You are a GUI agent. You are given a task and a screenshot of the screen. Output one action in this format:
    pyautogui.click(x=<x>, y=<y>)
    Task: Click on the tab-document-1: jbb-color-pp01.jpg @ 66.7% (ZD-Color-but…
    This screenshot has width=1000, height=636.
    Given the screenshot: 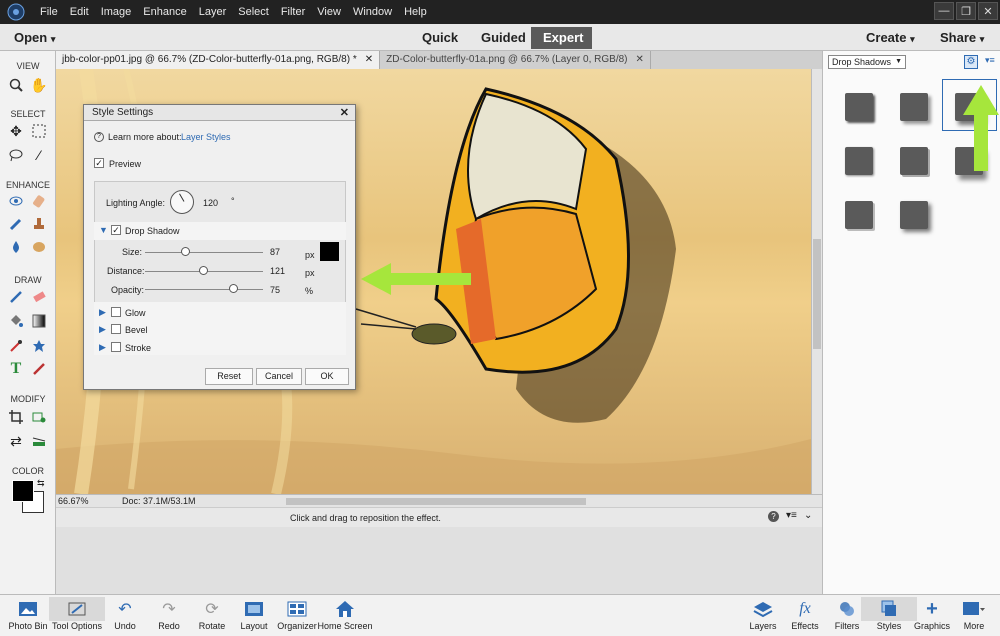 What is the action you would take?
    pyautogui.click(x=218, y=60)
    